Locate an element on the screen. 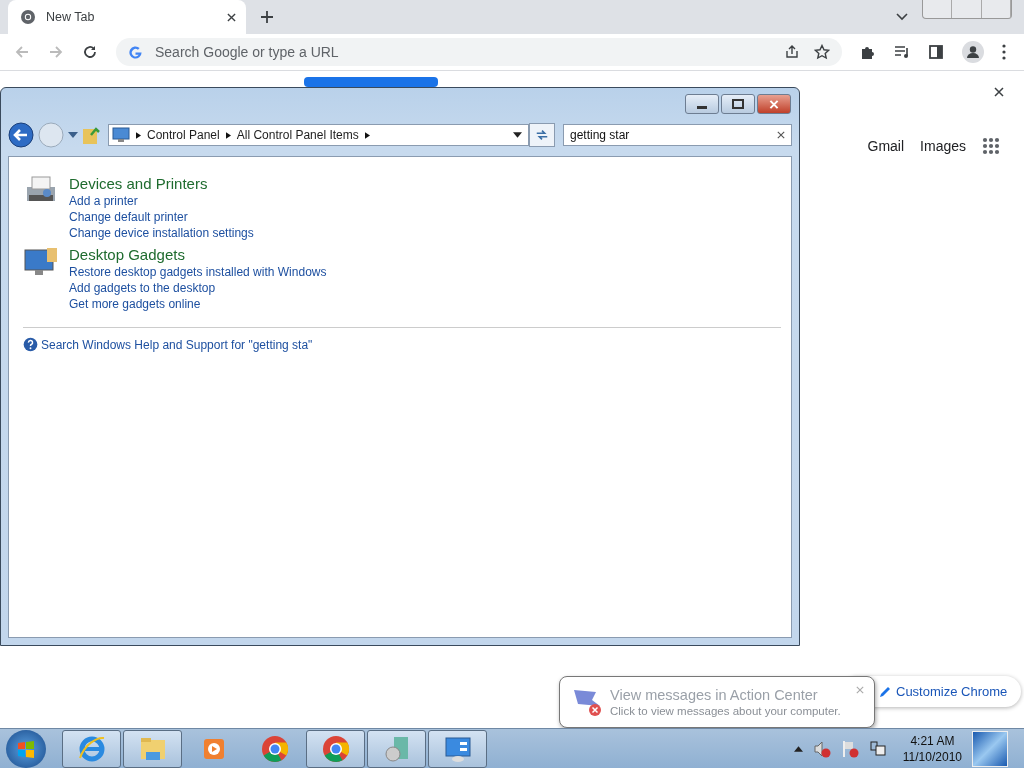  notification-message: Click to view messages about your computer. is located at coordinates (725, 711).